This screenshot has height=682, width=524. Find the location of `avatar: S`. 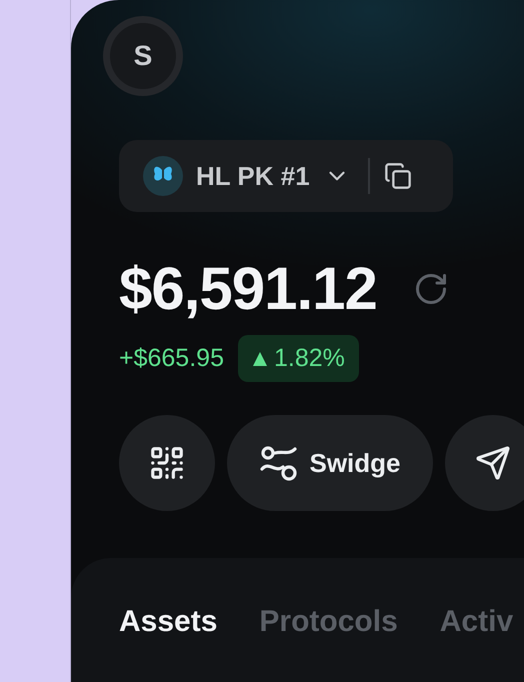

avatar: S is located at coordinates (143, 56).